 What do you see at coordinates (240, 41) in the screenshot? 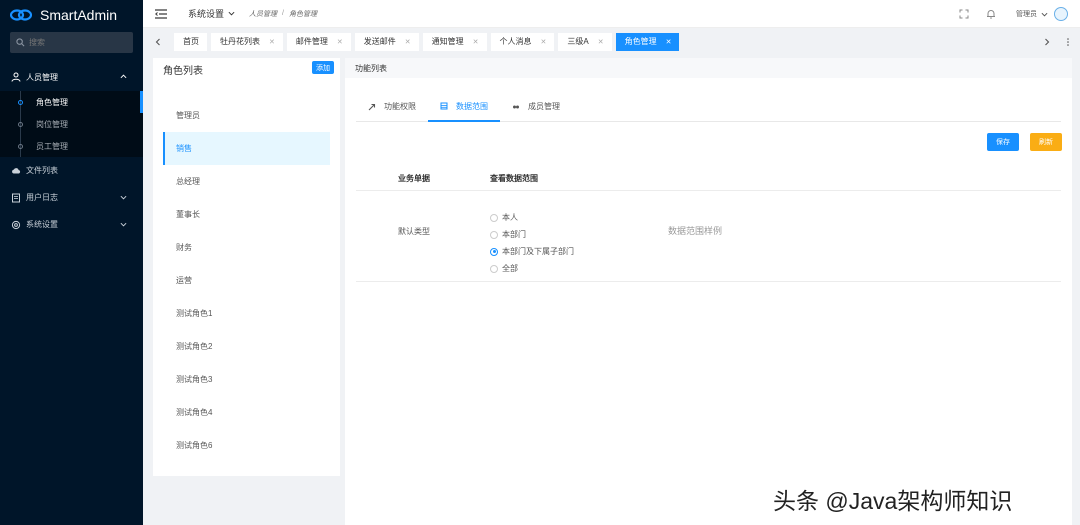
I see `tab-label: 牡丹花列表` at bounding box center [240, 41].